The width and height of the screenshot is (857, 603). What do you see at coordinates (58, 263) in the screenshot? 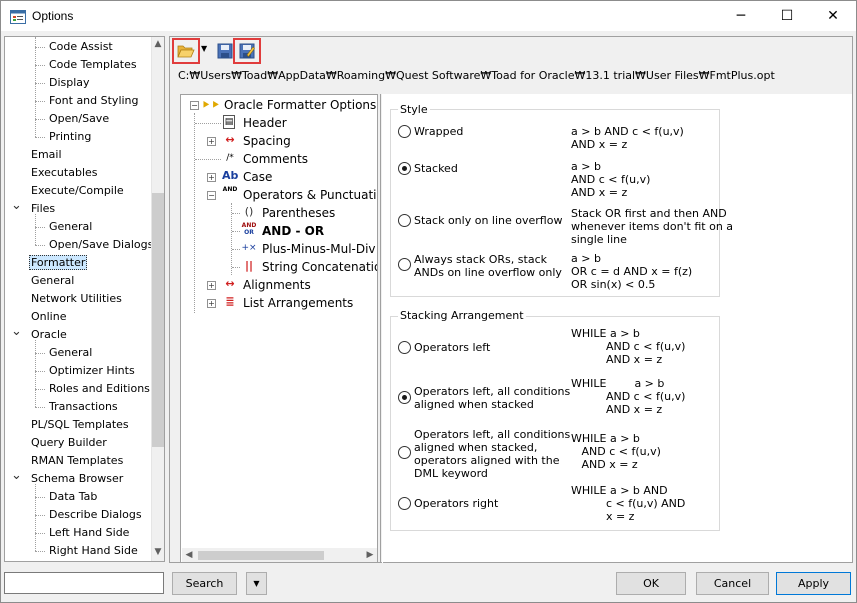
I see `nav-item: Formatter` at bounding box center [58, 263].